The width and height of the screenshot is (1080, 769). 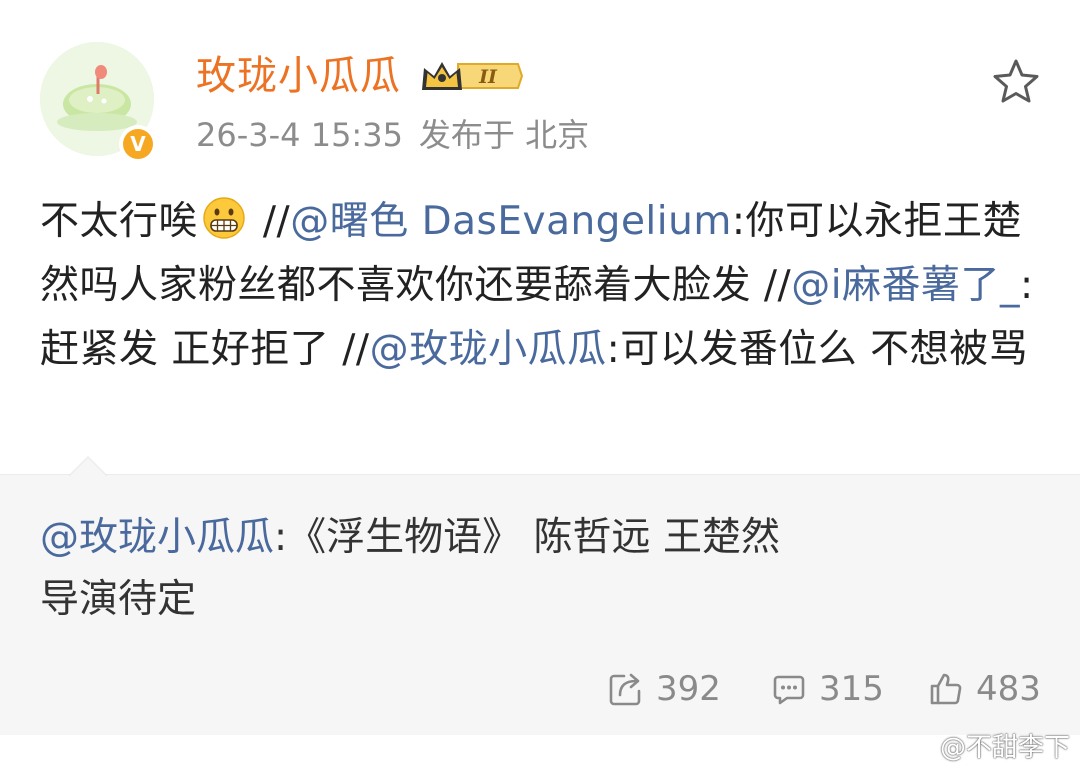 What do you see at coordinates (851, 689) in the screenshot?
I see `comment-count: 315` at bounding box center [851, 689].